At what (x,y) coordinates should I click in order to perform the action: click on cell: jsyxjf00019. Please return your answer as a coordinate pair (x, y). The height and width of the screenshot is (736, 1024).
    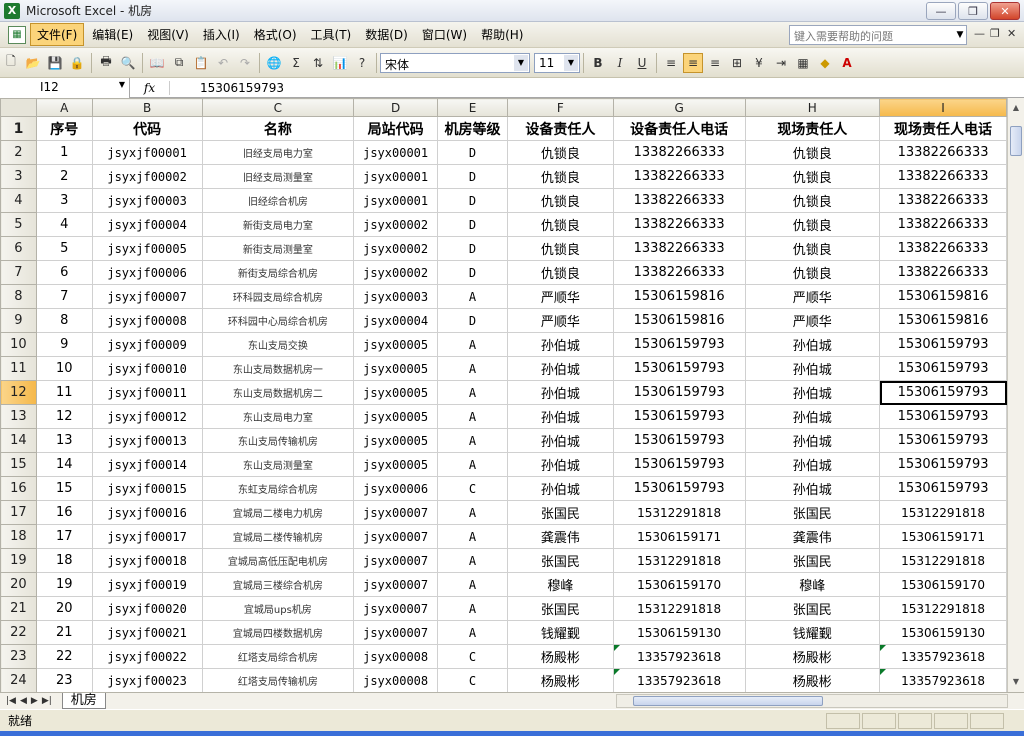
    Looking at the image, I should click on (147, 584).